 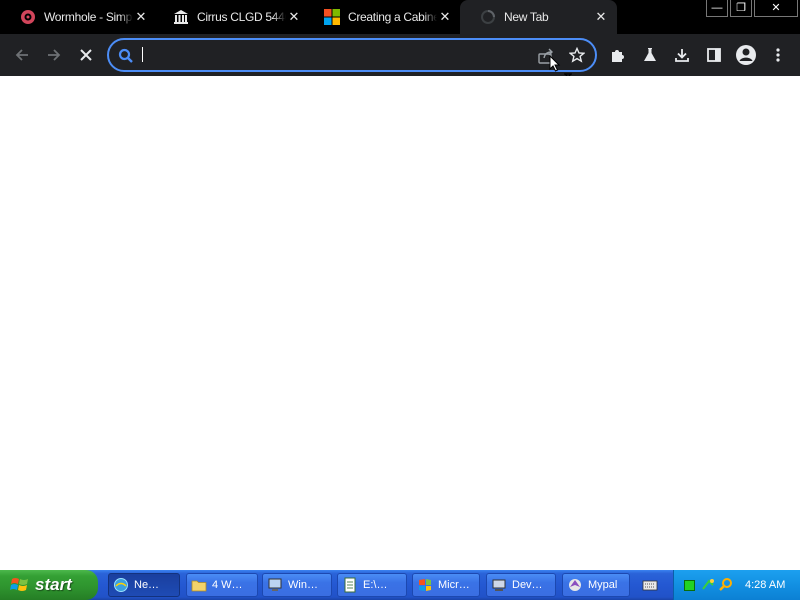 What do you see at coordinates (86, 55) in the screenshot?
I see `stop-icon` at bounding box center [86, 55].